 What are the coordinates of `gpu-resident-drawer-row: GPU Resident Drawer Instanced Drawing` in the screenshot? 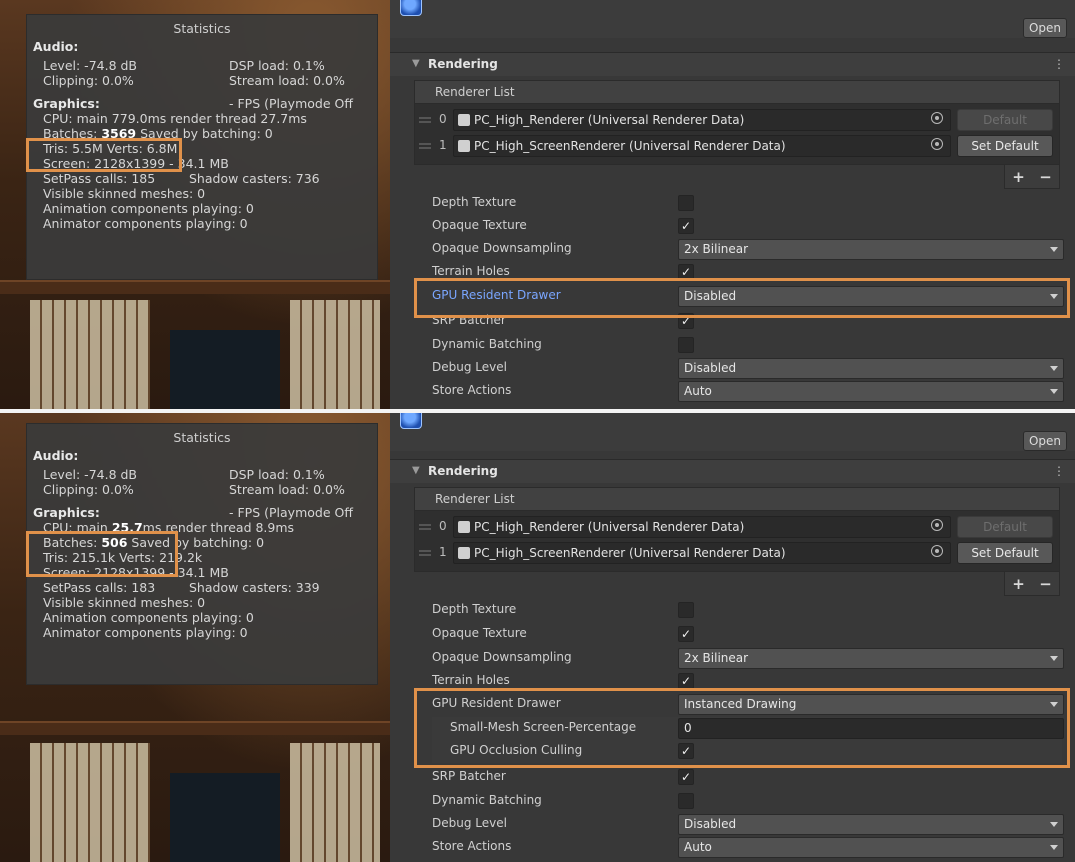 It's located at (748, 704).